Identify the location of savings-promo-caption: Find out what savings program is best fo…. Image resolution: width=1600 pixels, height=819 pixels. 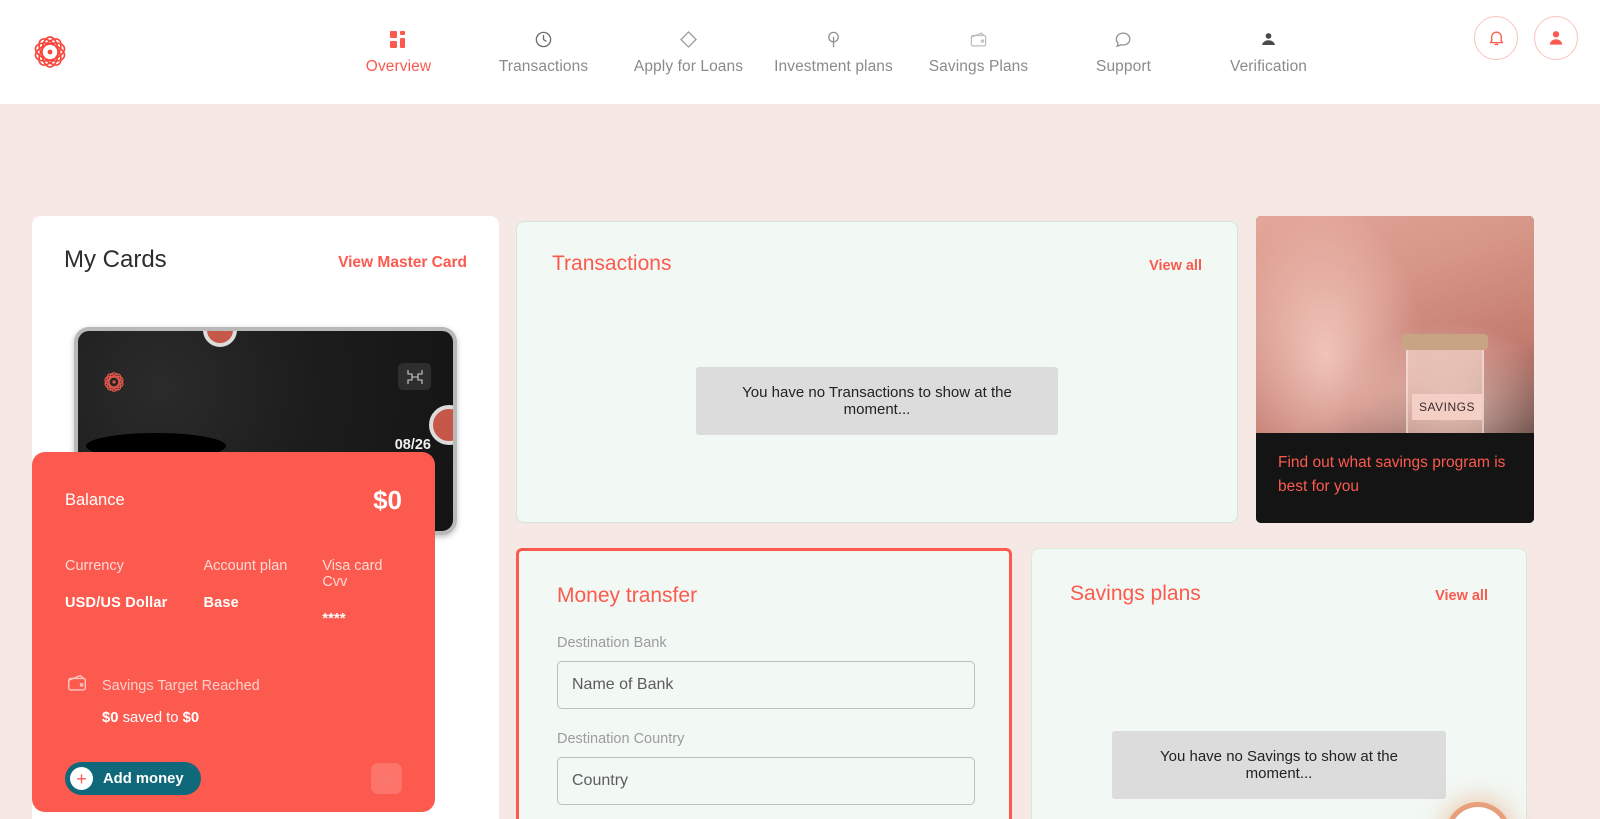
(1395, 478).